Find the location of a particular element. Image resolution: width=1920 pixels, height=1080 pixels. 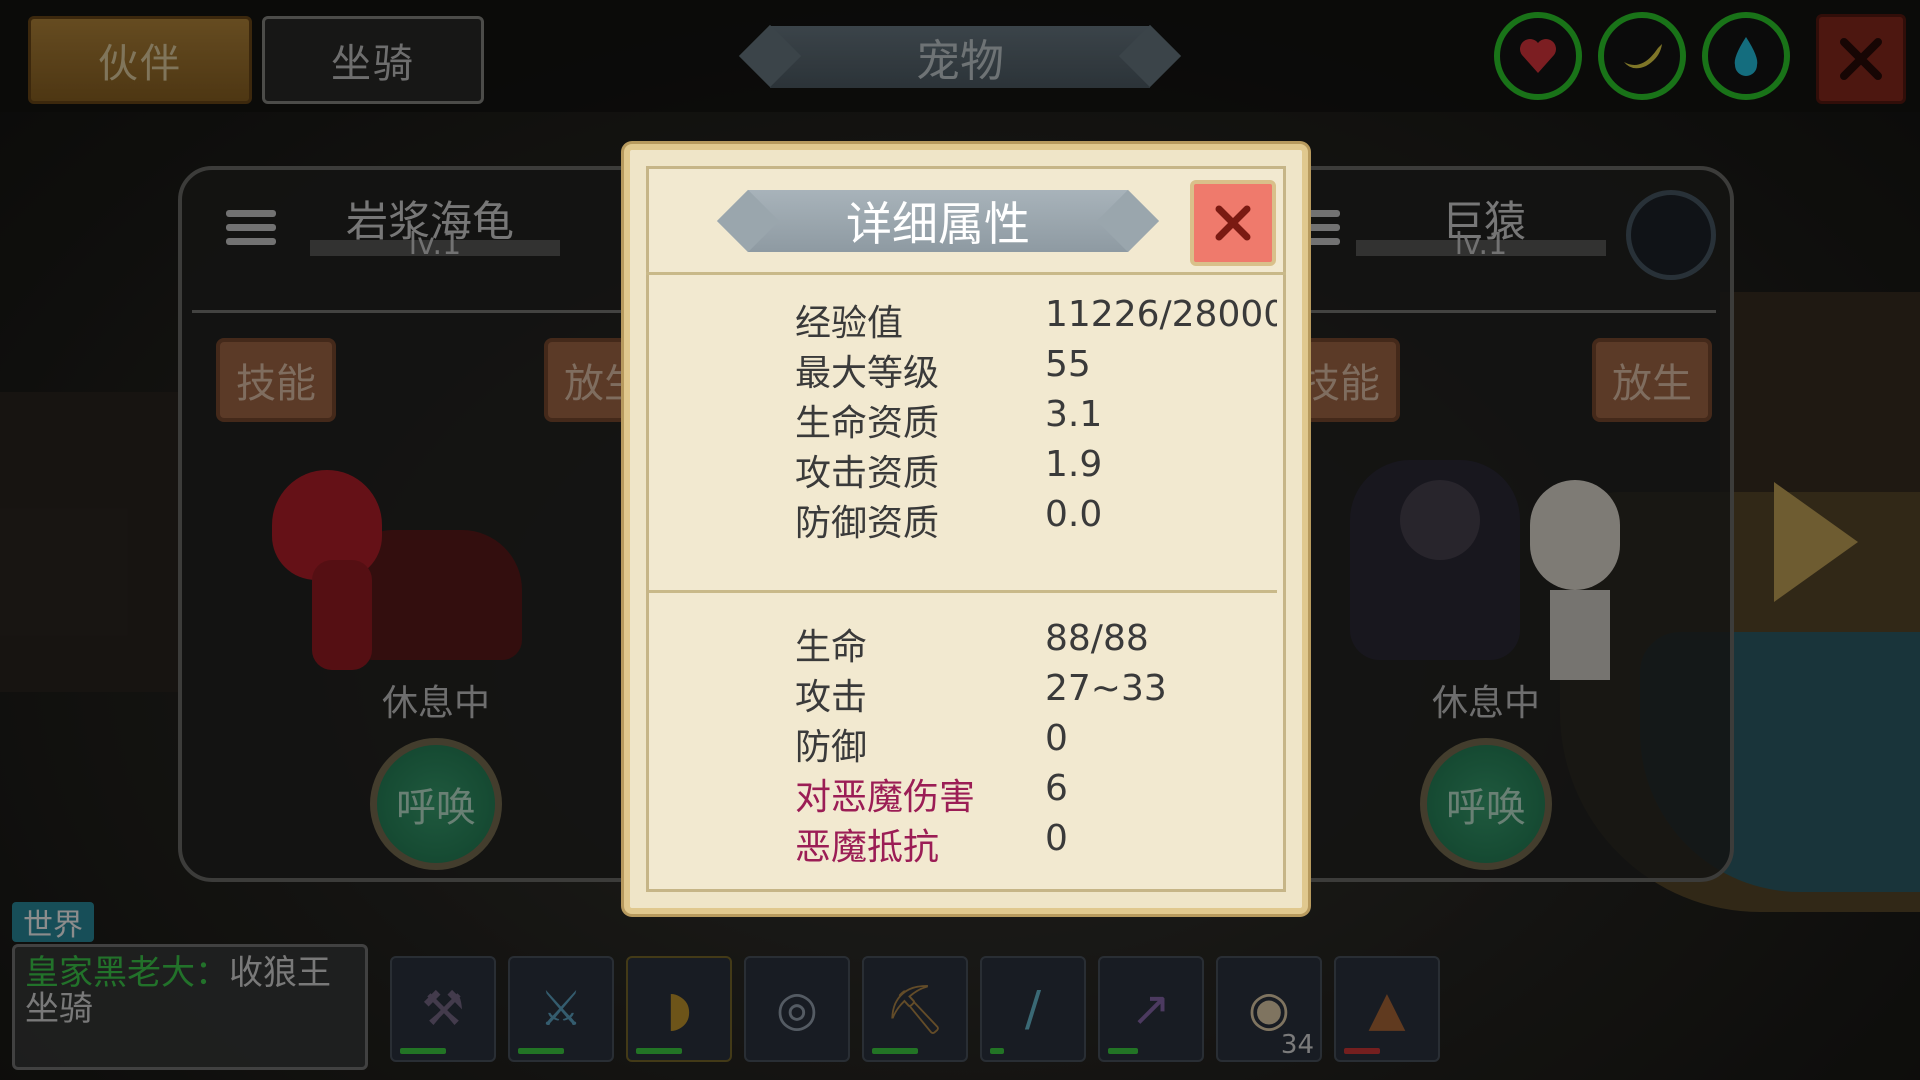

stat-row: 攻击资质 1.9 is located at coordinates (963, 469).